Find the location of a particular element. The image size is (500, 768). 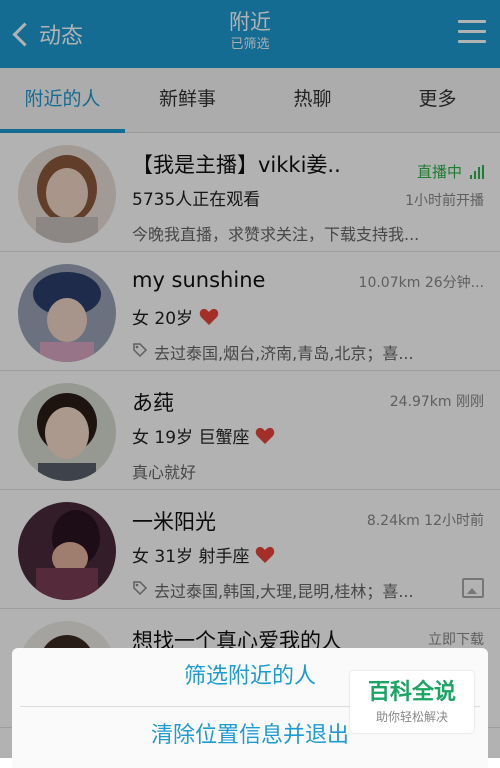

watermark-sub: 助你轻松解决 is located at coordinates (411, 717).